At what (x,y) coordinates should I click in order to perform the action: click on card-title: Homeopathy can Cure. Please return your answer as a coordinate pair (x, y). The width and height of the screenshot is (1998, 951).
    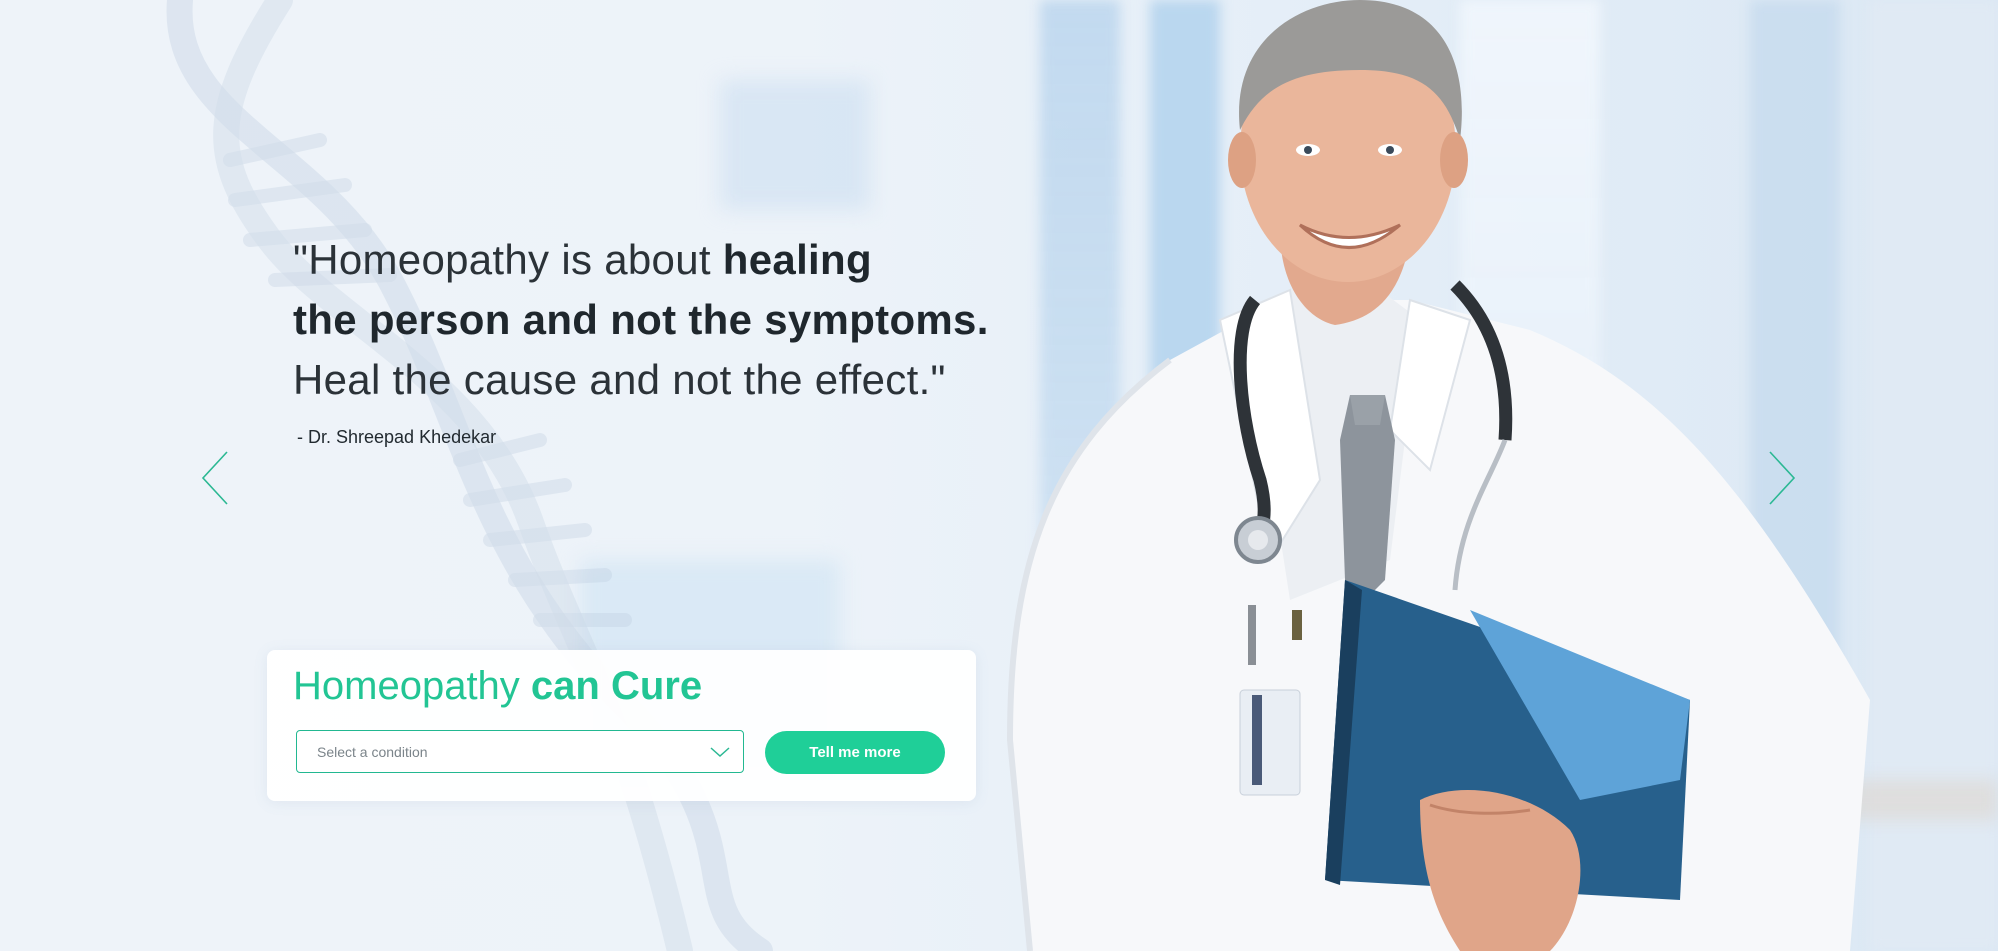
    Looking at the image, I should click on (497, 686).